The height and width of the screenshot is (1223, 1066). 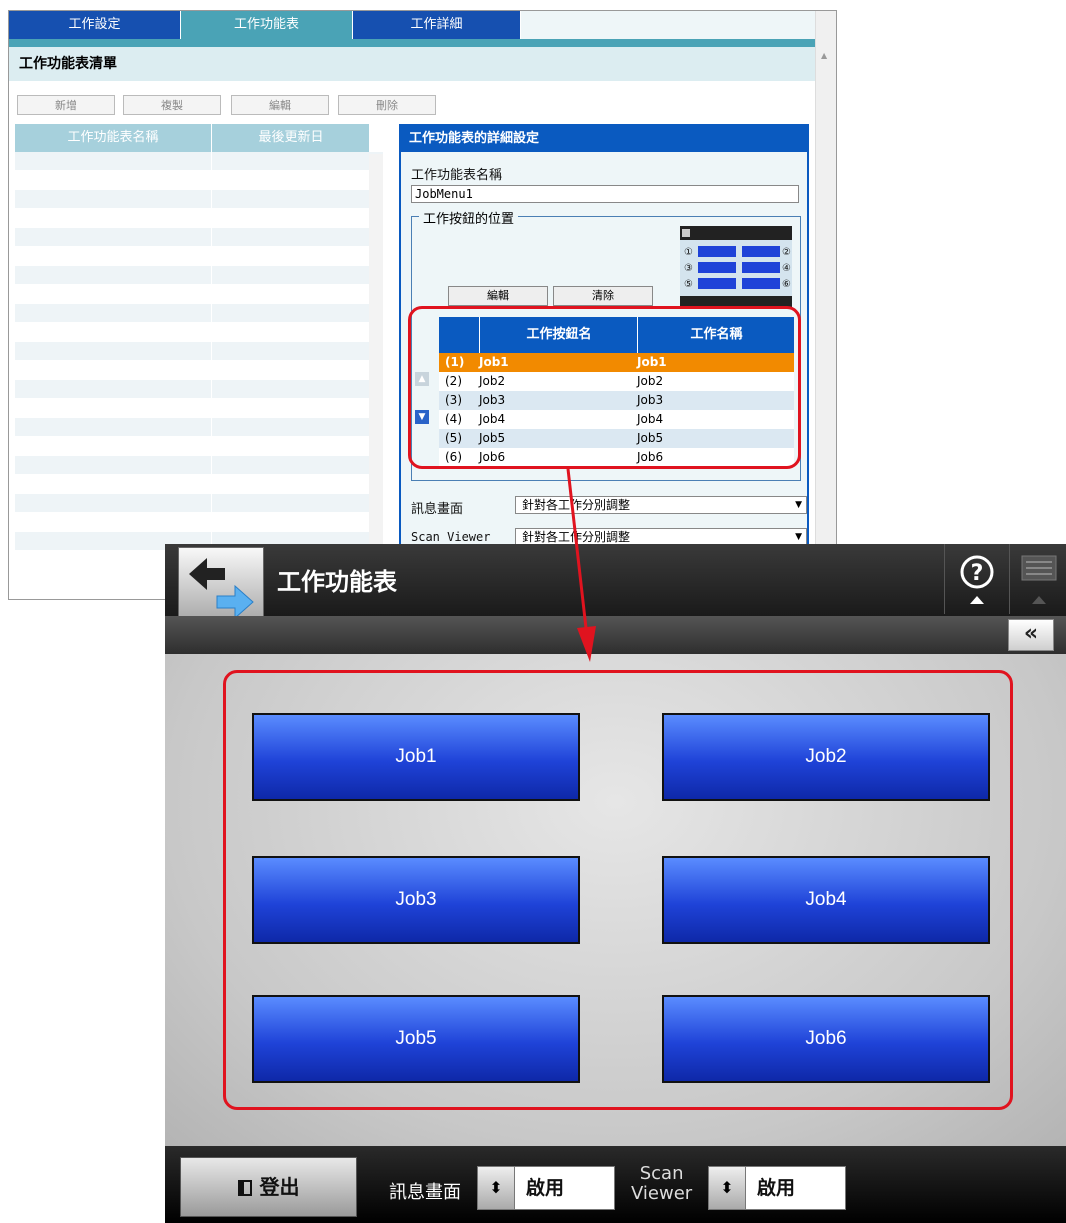 I want to click on section-title: 工作功能表清單, so click(x=412, y=64).